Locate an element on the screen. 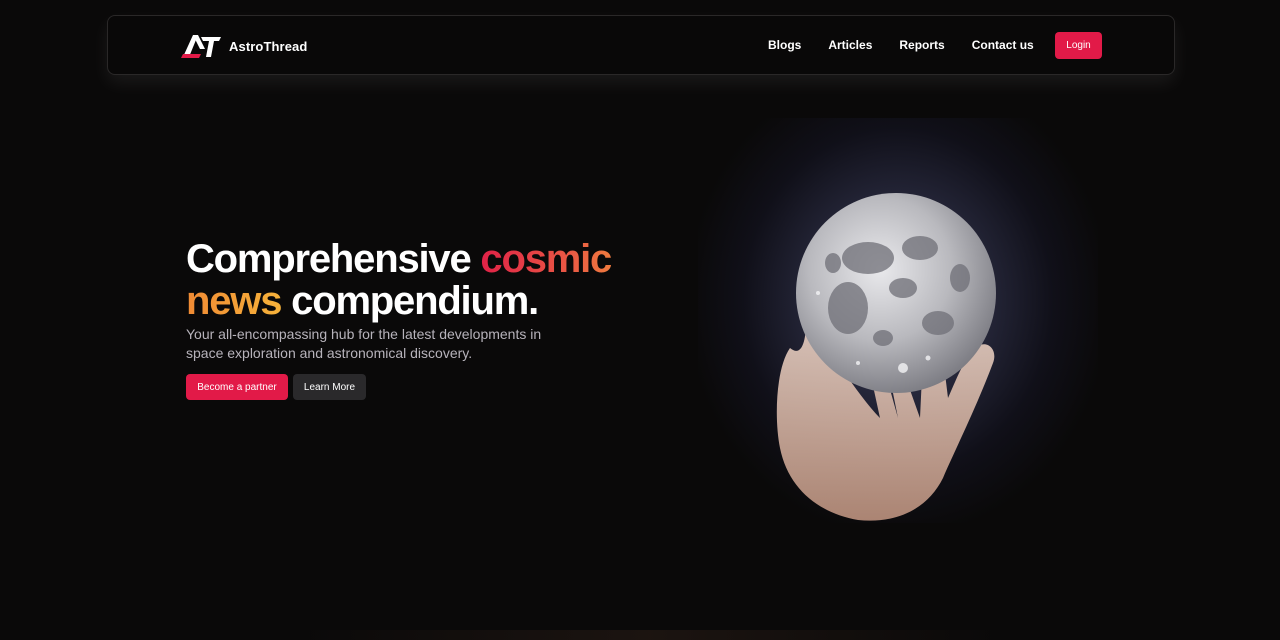 This screenshot has height=640, width=1280. nav-link-articles: Articles is located at coordinates (850, 45).